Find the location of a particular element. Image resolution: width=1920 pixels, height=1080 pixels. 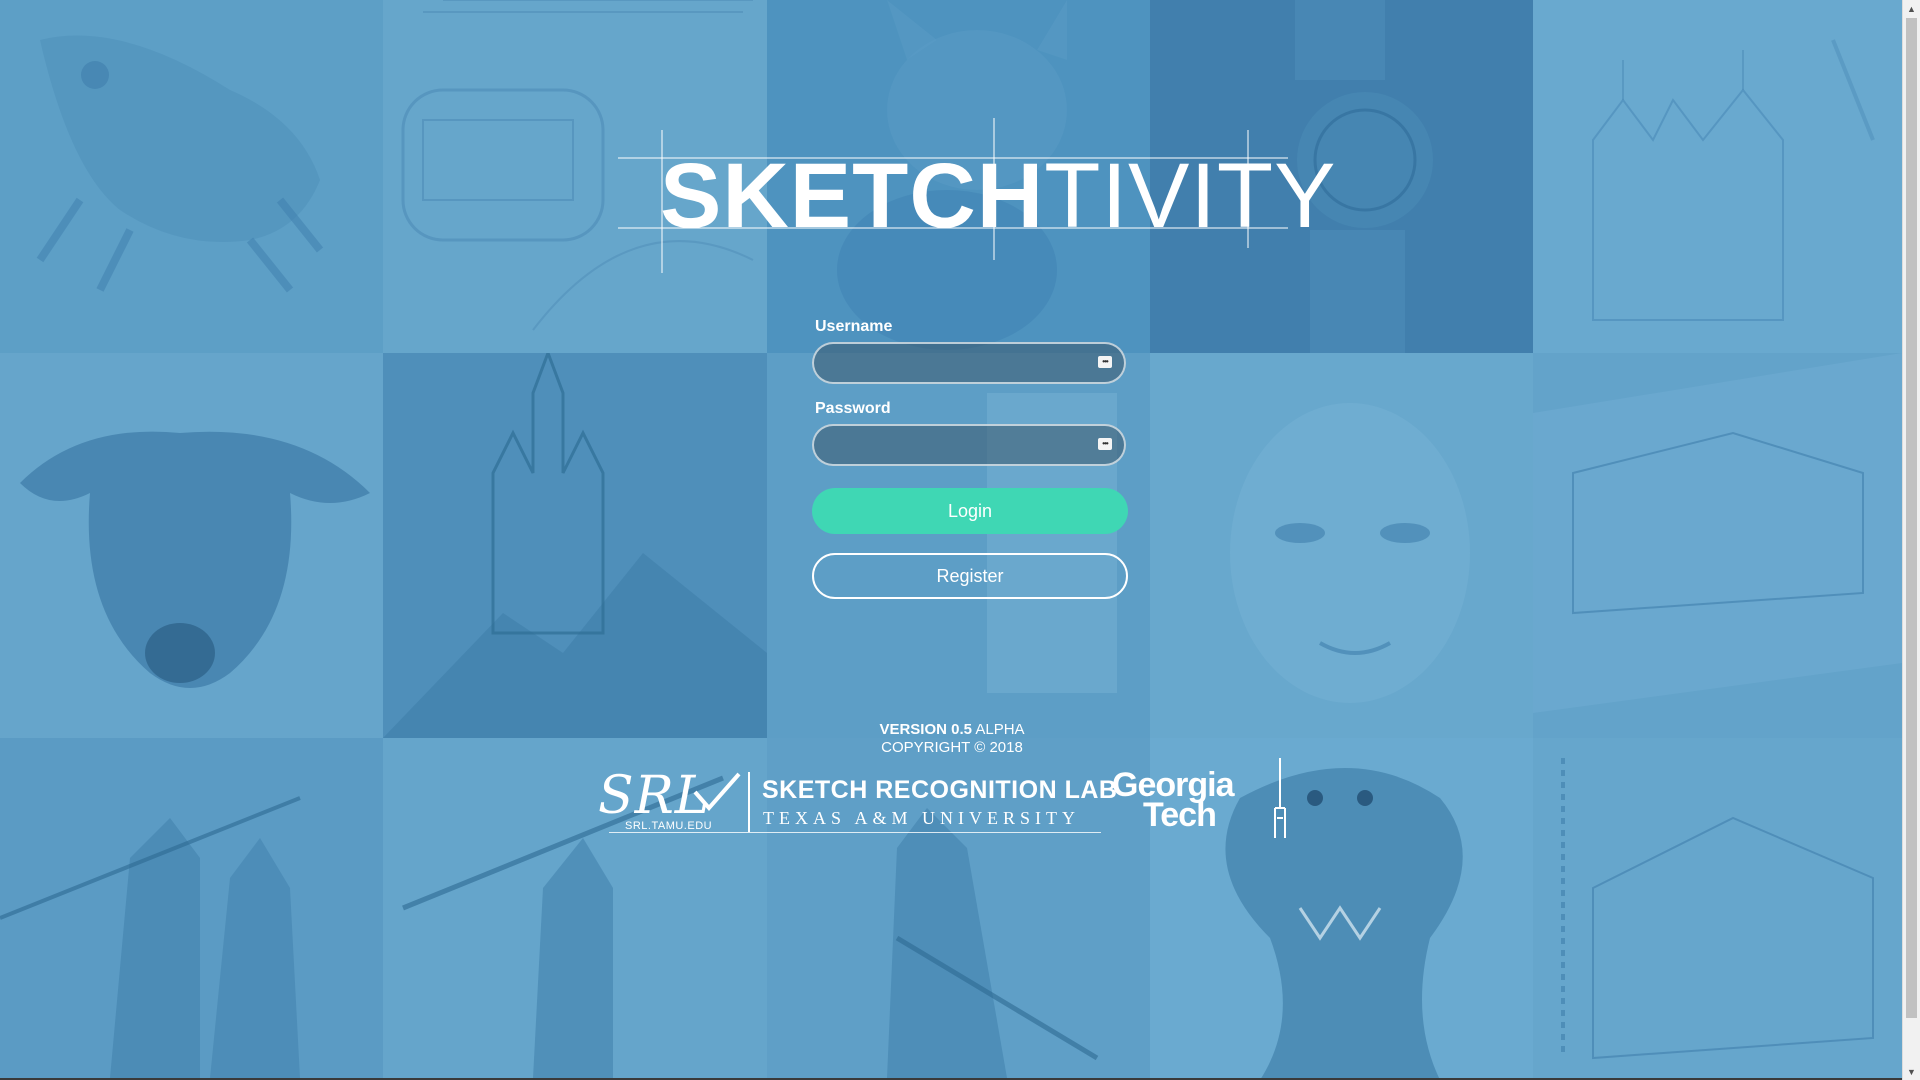

version-number: 0.5 is located at coordinates (961, 729).